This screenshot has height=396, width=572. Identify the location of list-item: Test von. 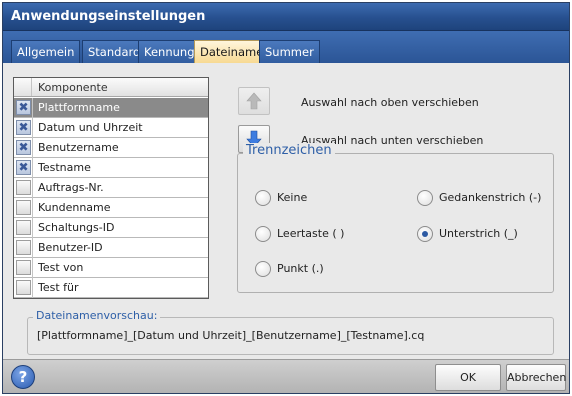
(111, 268).